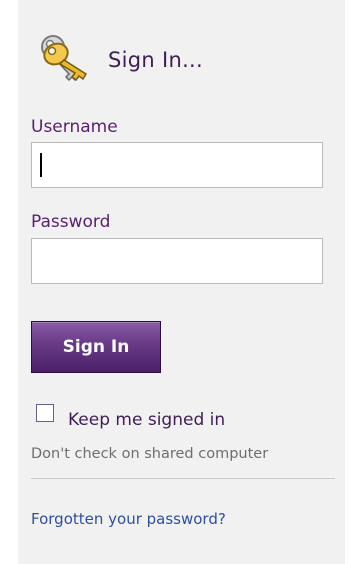 The width and height of the screenshot is (349, 564). I want to click on keep-signed-in-label: Keep me signed in, so click(146, 420).